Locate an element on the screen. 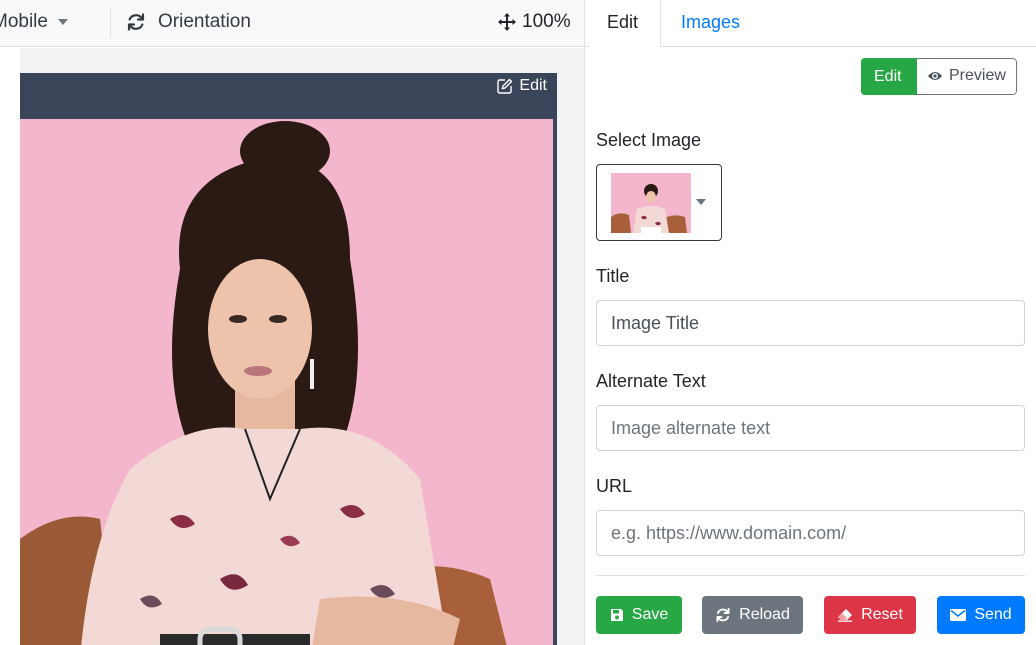  preview-mode-button: Preview is located at coordinates (967, 76).